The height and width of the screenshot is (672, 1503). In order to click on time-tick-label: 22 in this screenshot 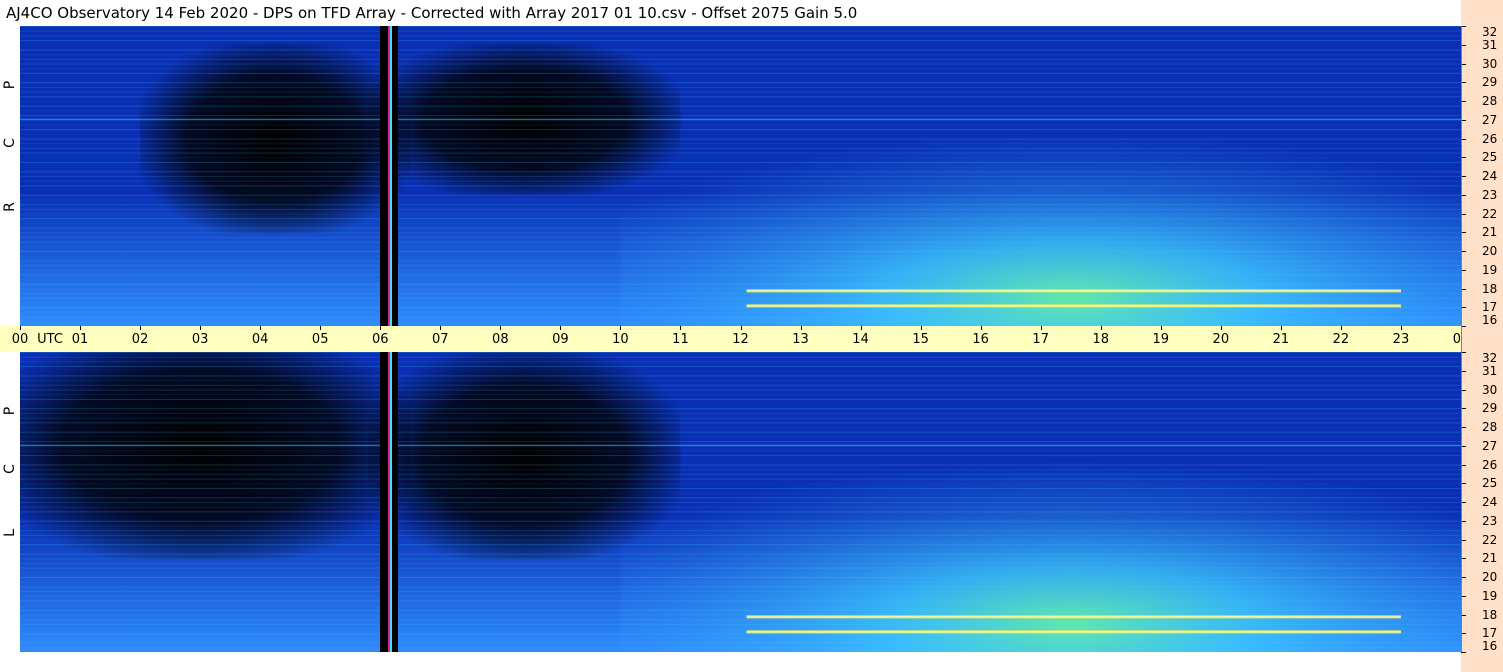, I will do `click(1341, 339)`.